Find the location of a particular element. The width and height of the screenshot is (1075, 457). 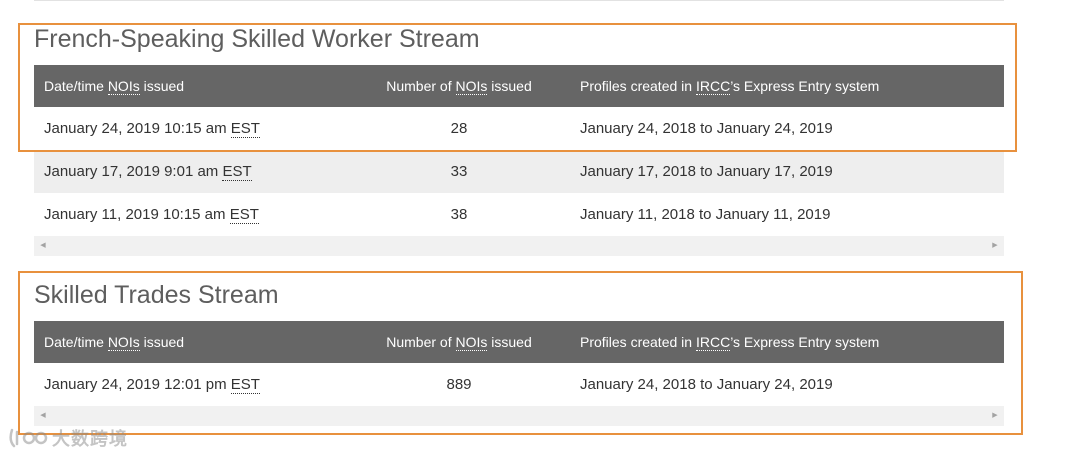

cell-noi-count: 28 is located at coordinates (459, 128).